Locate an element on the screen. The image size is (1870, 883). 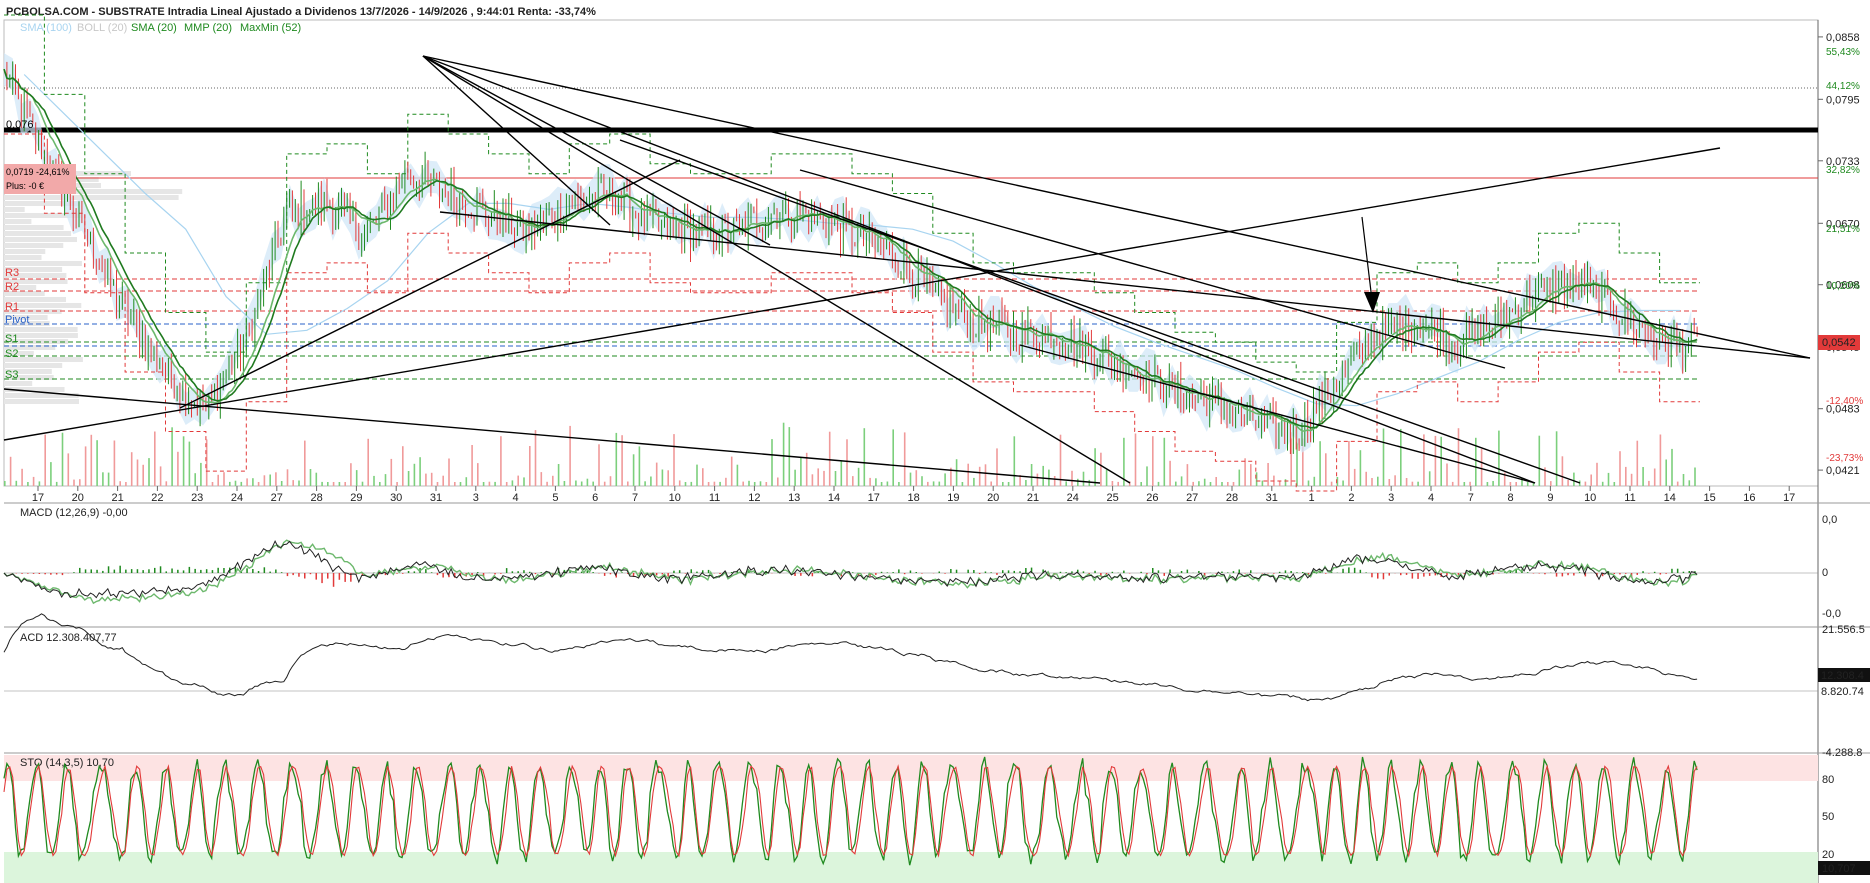
legend-sma20: SMA (20) is located at coordinates (154, 28).